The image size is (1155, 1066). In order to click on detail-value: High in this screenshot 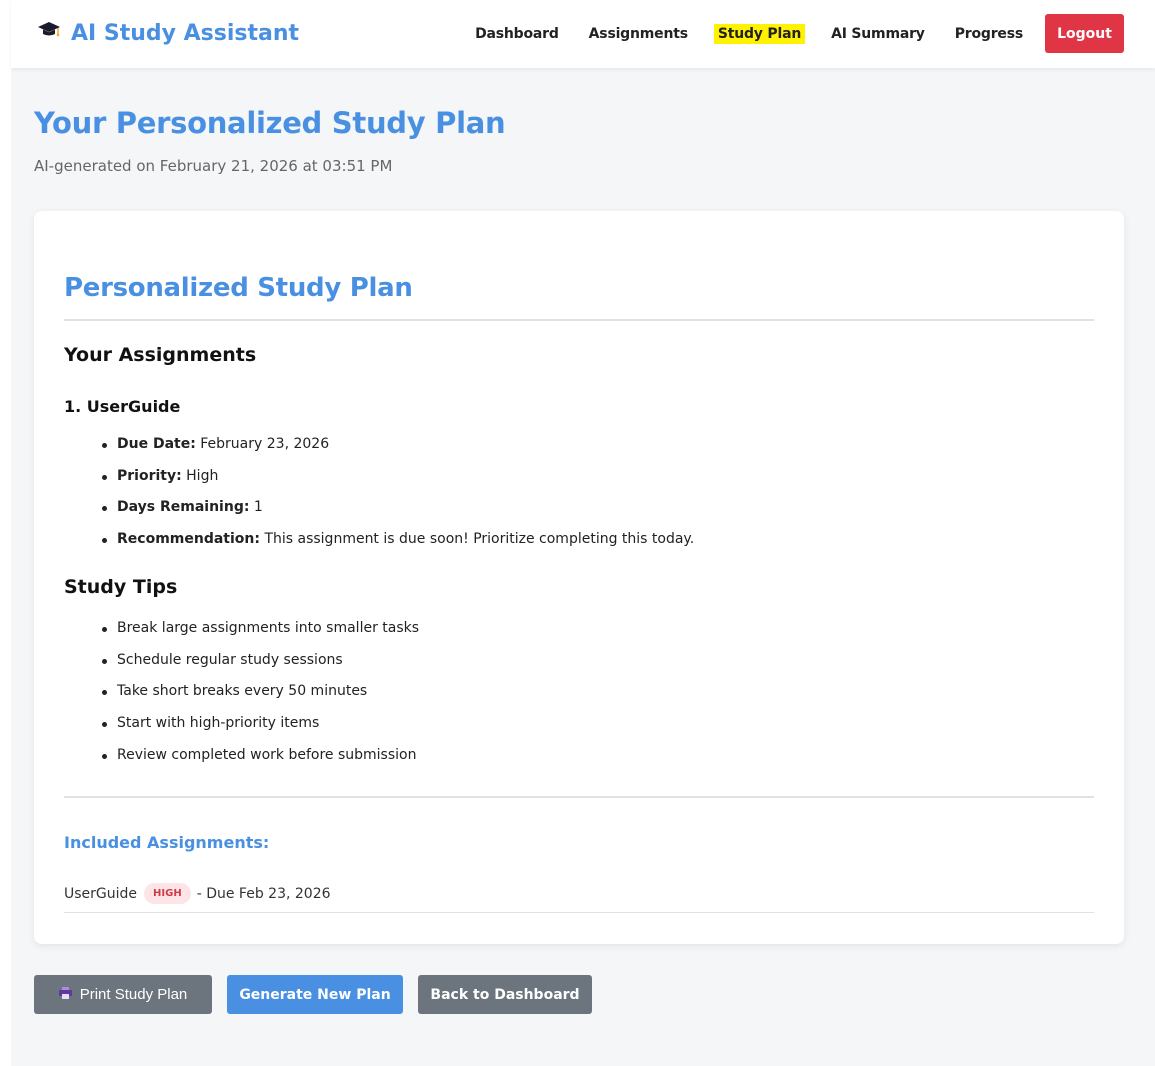, I will do `click(202, 475)`.